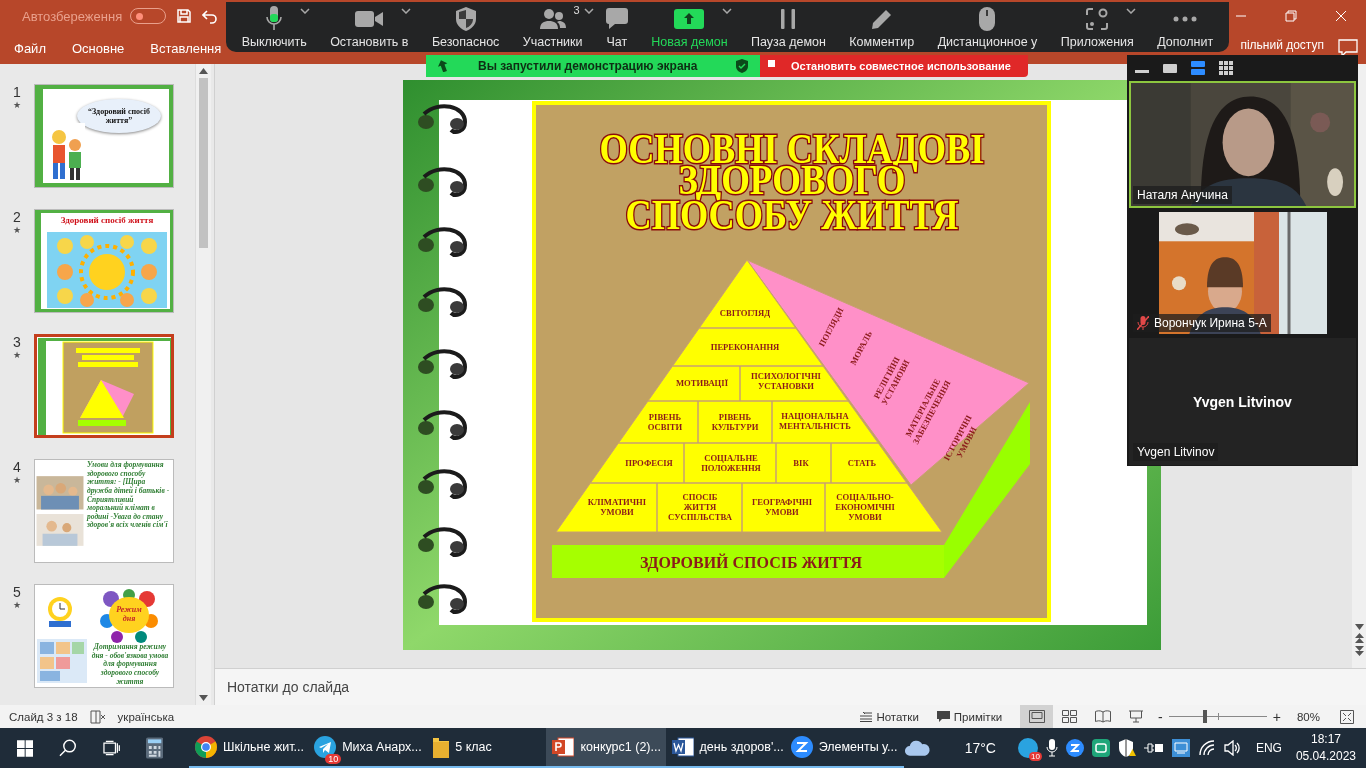 This screenshot has width=1366, height=768. What do you see at coordinates (815, 421) in the screenshot?
I see `pyramid-label: НАЦІОНАЛЬНА МЕНТАЛЬНІСТЬ` at bounding box center [815, 421].